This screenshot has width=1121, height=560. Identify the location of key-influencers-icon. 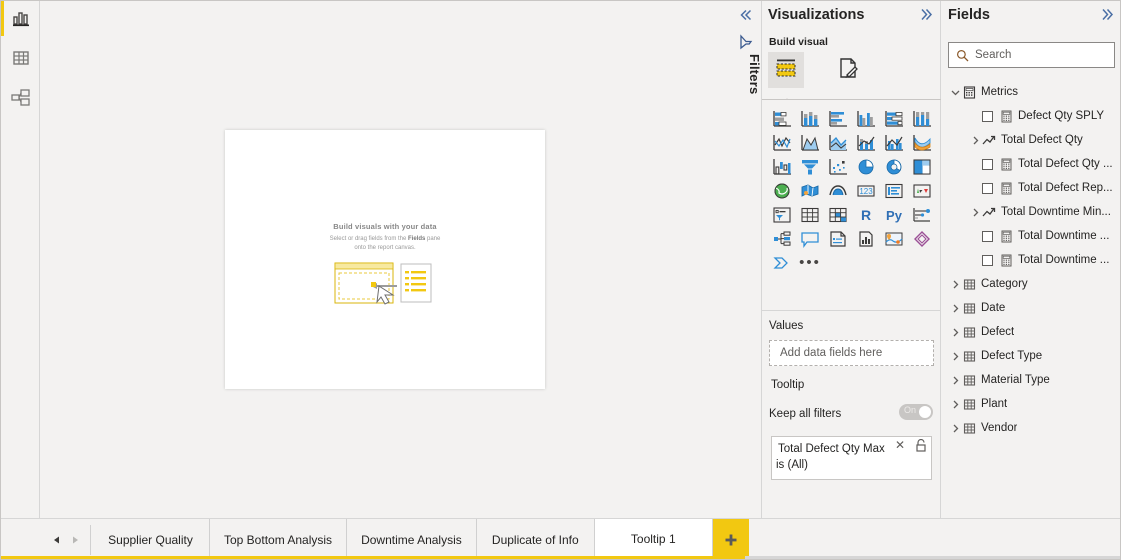
(922, 215).